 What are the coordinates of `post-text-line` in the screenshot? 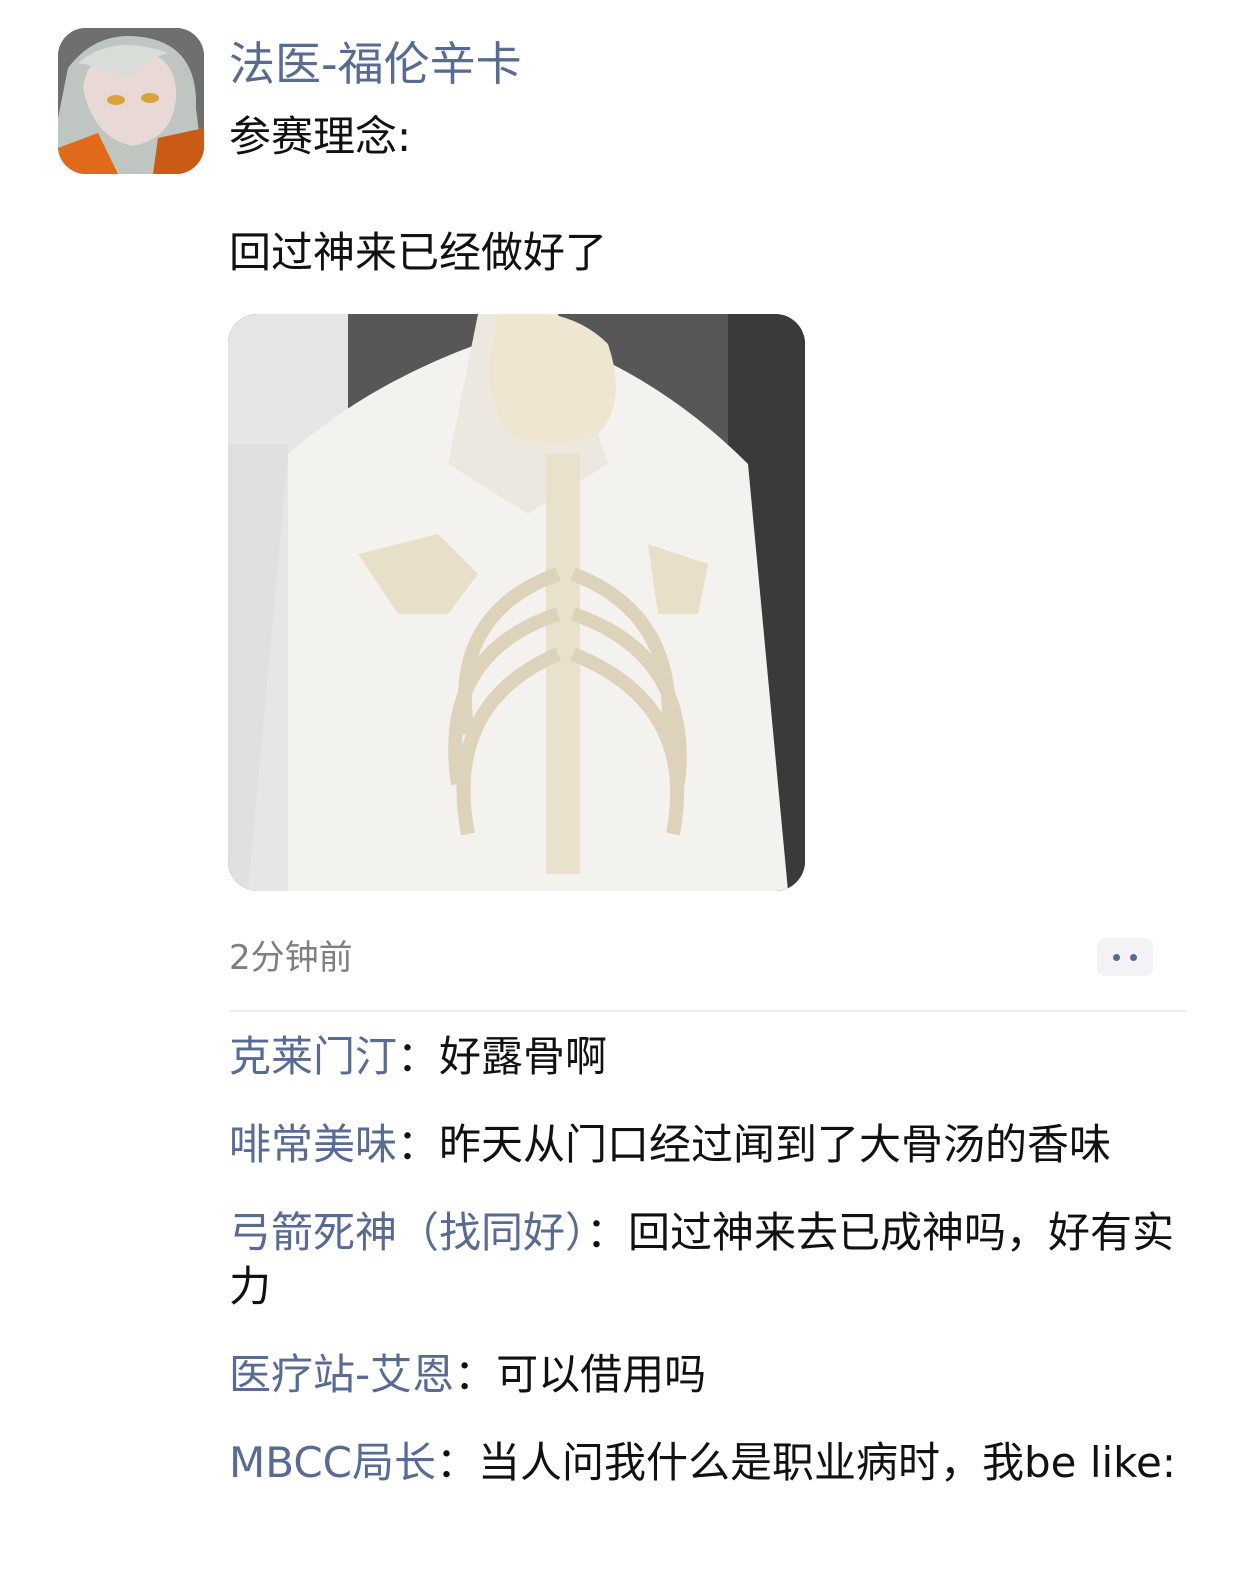 It's located at (709, 195).